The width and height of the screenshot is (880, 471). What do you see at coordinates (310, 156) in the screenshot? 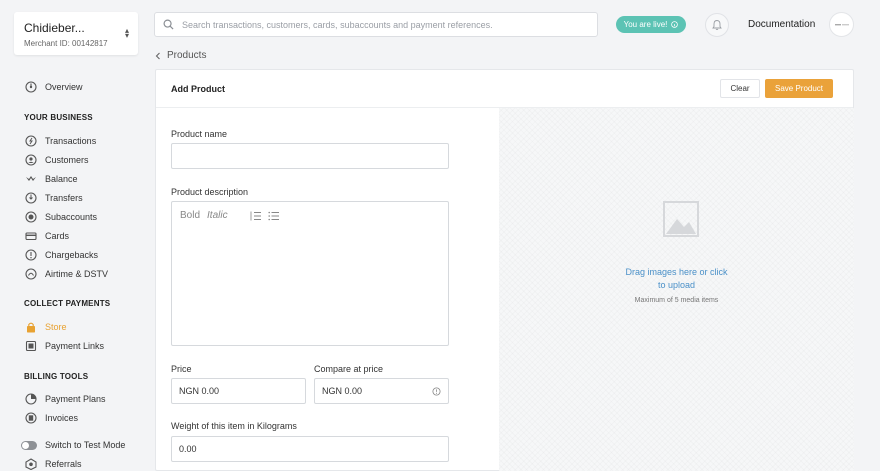
I see `product-name-input` at bounding box center [310, 156].